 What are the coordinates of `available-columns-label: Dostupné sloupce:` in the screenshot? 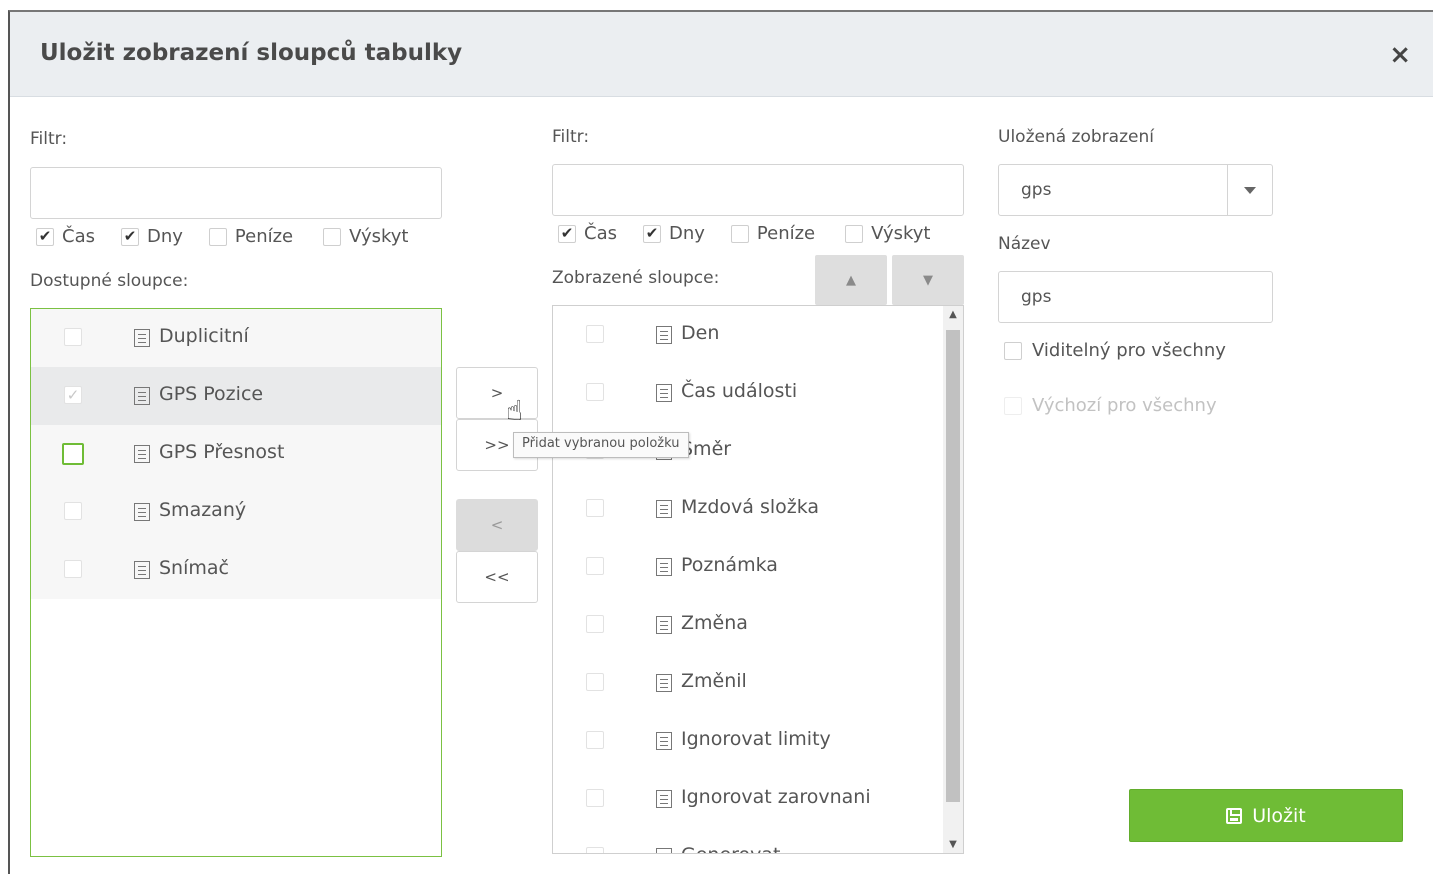 It's located at (109, 281).